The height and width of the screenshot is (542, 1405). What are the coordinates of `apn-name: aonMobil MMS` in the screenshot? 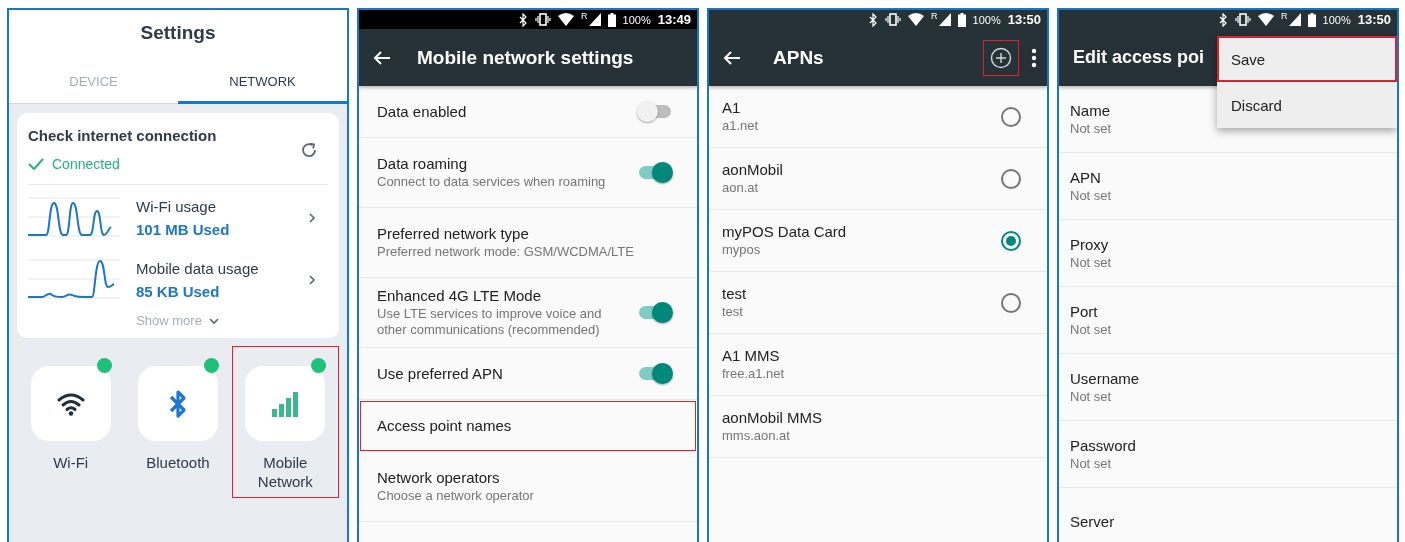 It's located at (772, 417).